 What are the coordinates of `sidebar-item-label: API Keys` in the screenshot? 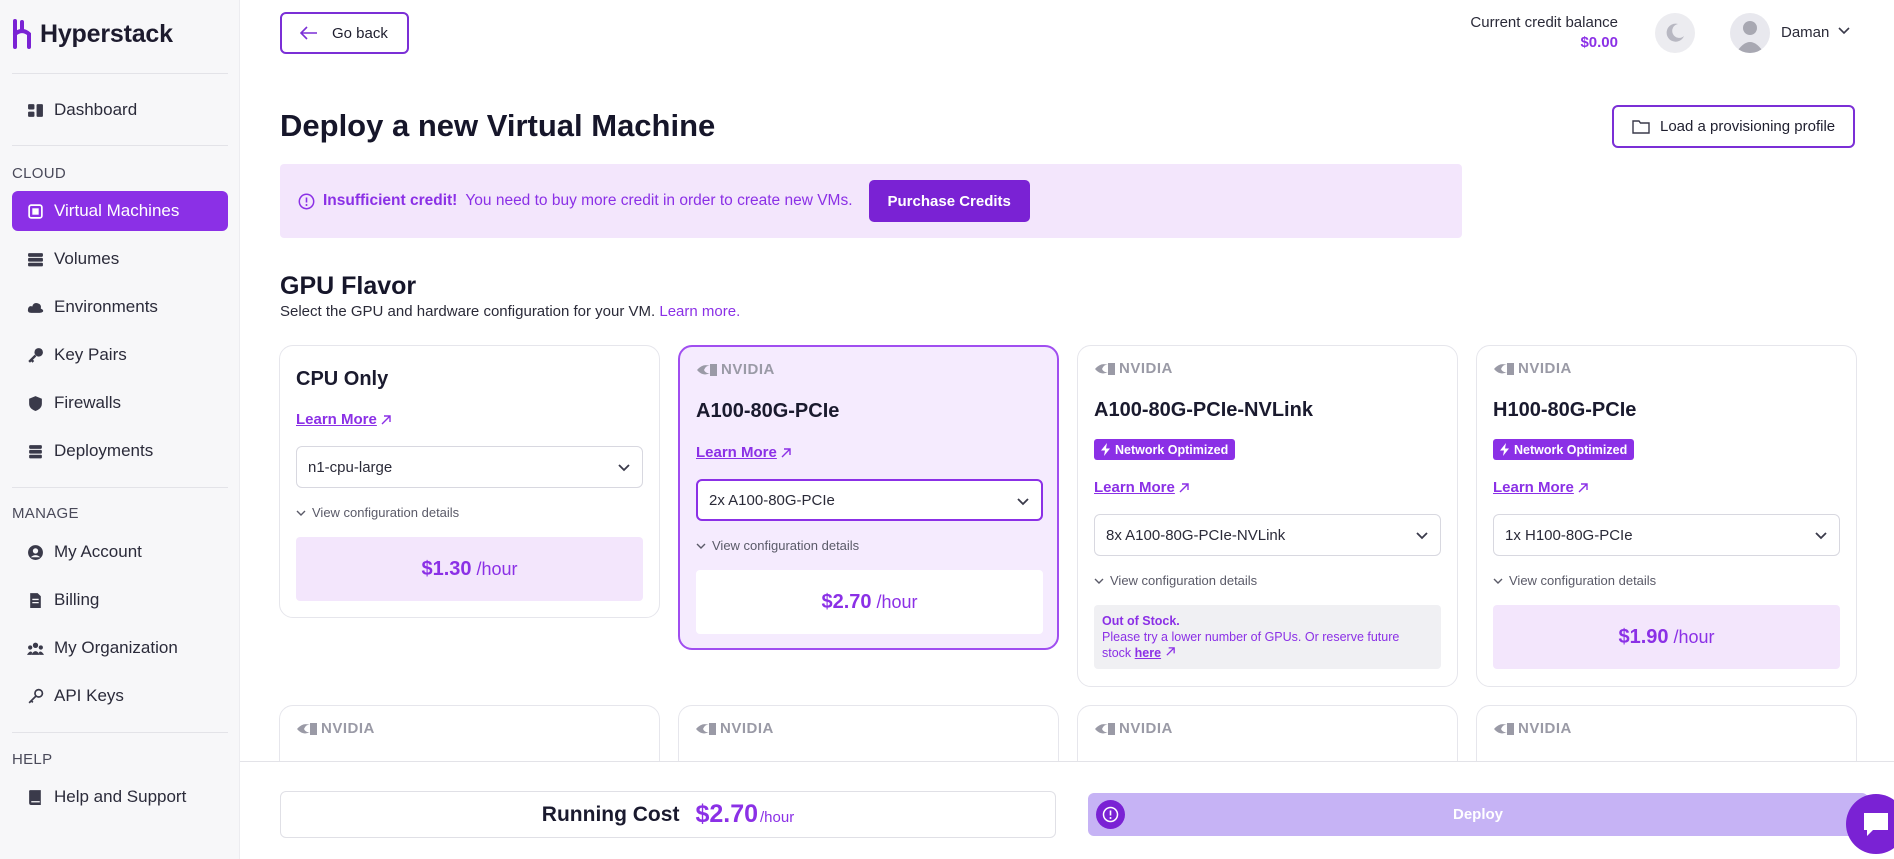 It's located at (89, 695).